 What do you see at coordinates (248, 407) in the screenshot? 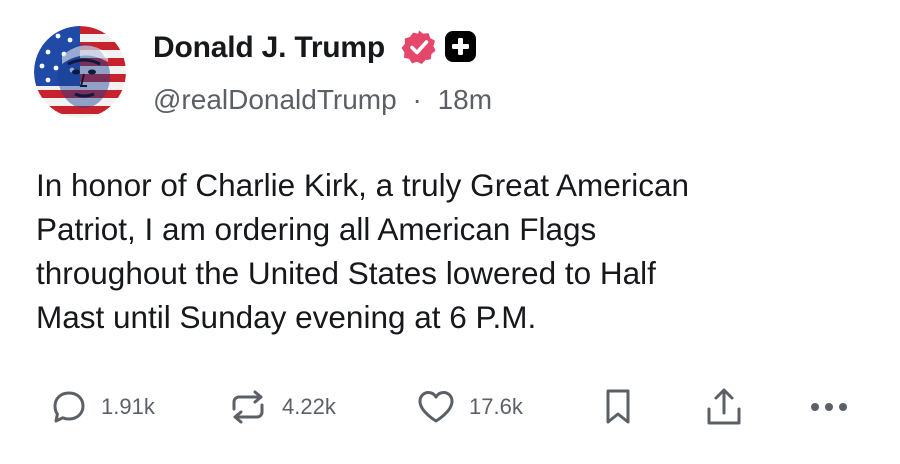
I see `repost-arrows-icon` at bounding box center [248, 407].